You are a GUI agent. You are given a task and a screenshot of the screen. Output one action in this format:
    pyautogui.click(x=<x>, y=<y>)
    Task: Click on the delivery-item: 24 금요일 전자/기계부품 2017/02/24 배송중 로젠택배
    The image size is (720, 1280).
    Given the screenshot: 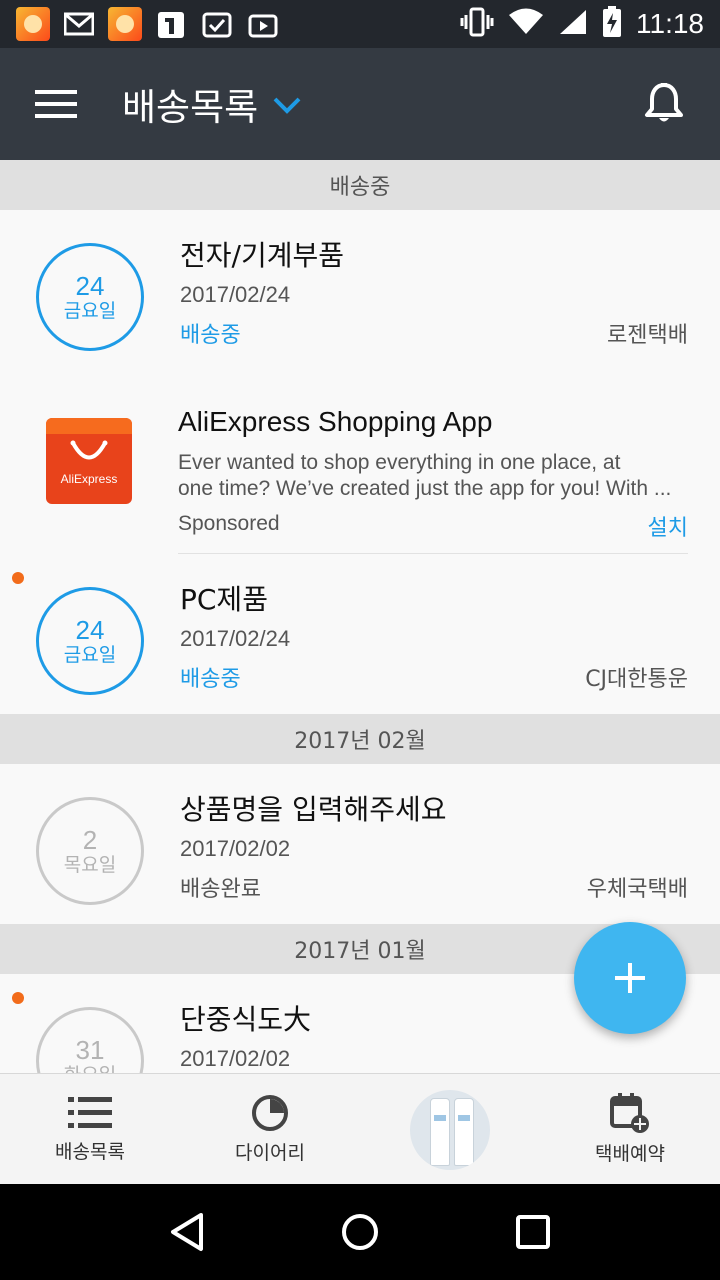 What is the action you would take?
    pyautogui.click(x=360, y=290)
    